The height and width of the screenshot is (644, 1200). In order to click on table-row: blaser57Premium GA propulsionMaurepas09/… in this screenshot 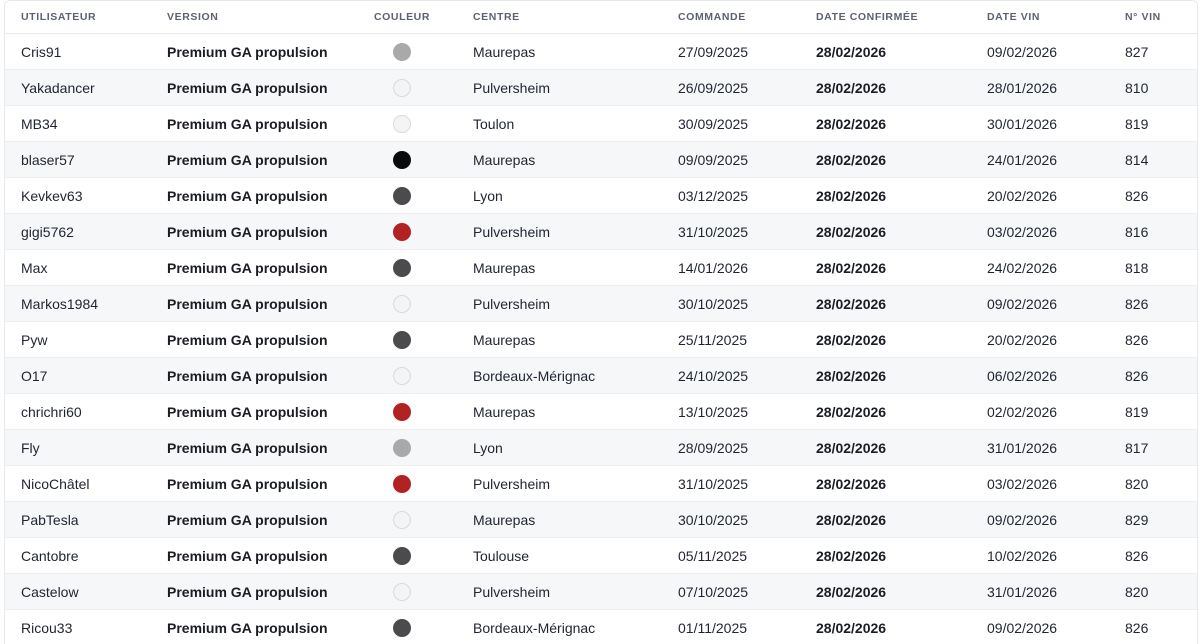, I will do `click(601, 160)`.